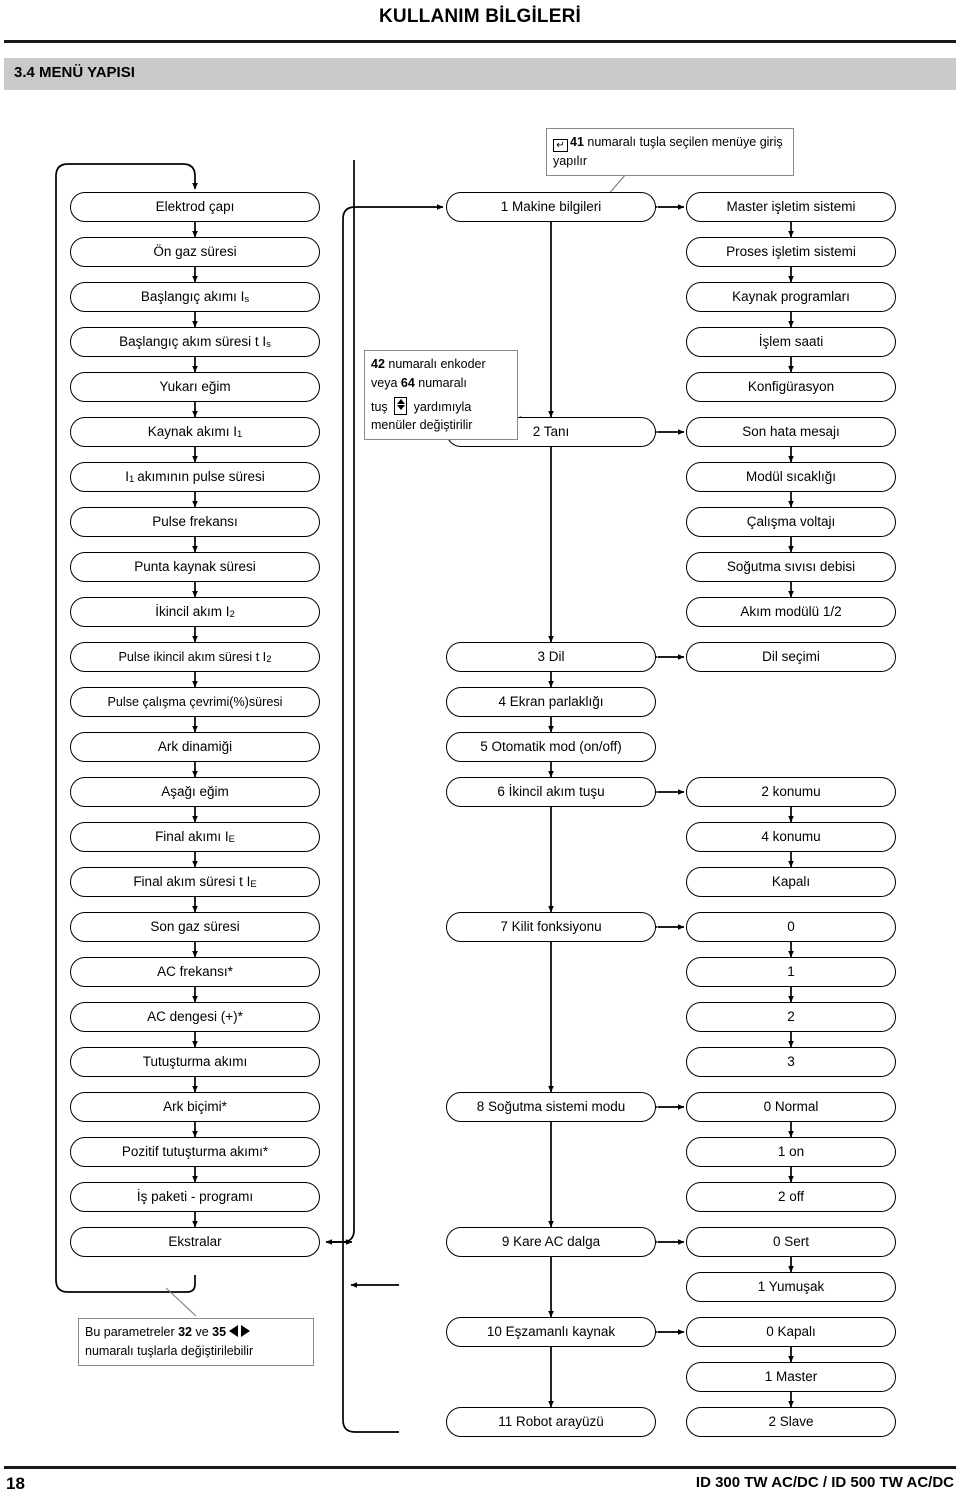  I want to click on node-label: Modül sıcaklığı, so click(791, 477).